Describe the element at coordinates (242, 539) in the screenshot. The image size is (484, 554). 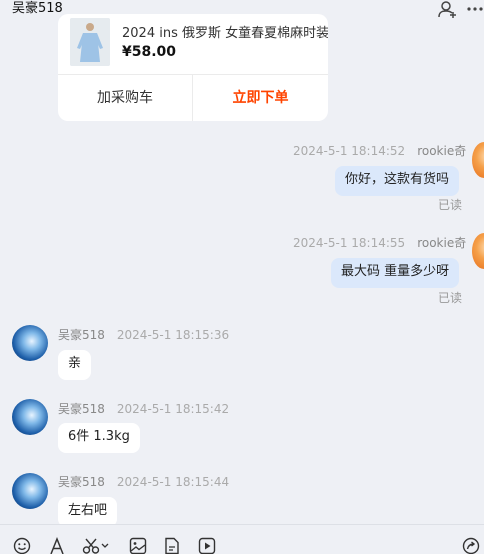
I see `input-toolbar` at that location.